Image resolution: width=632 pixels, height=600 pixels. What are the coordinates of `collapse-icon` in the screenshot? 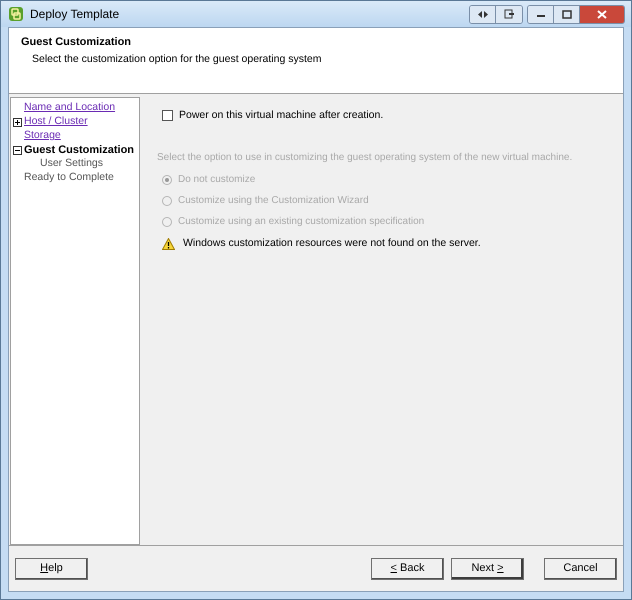 It's located at (17, 150).